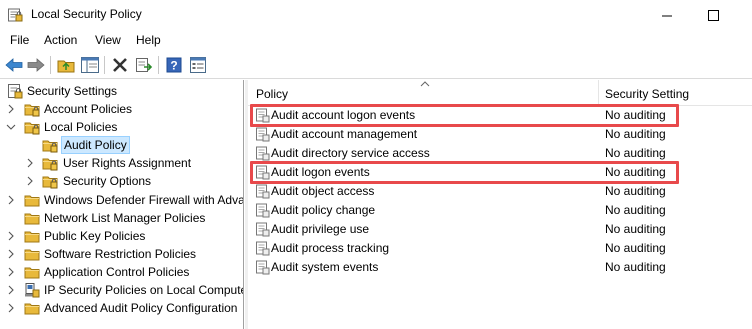 This screenshot has width=752, height=329. Describe the element at coordinates (675, 93) in the screenshot. I see `column-header-security-setting: Security Setting` at that location.